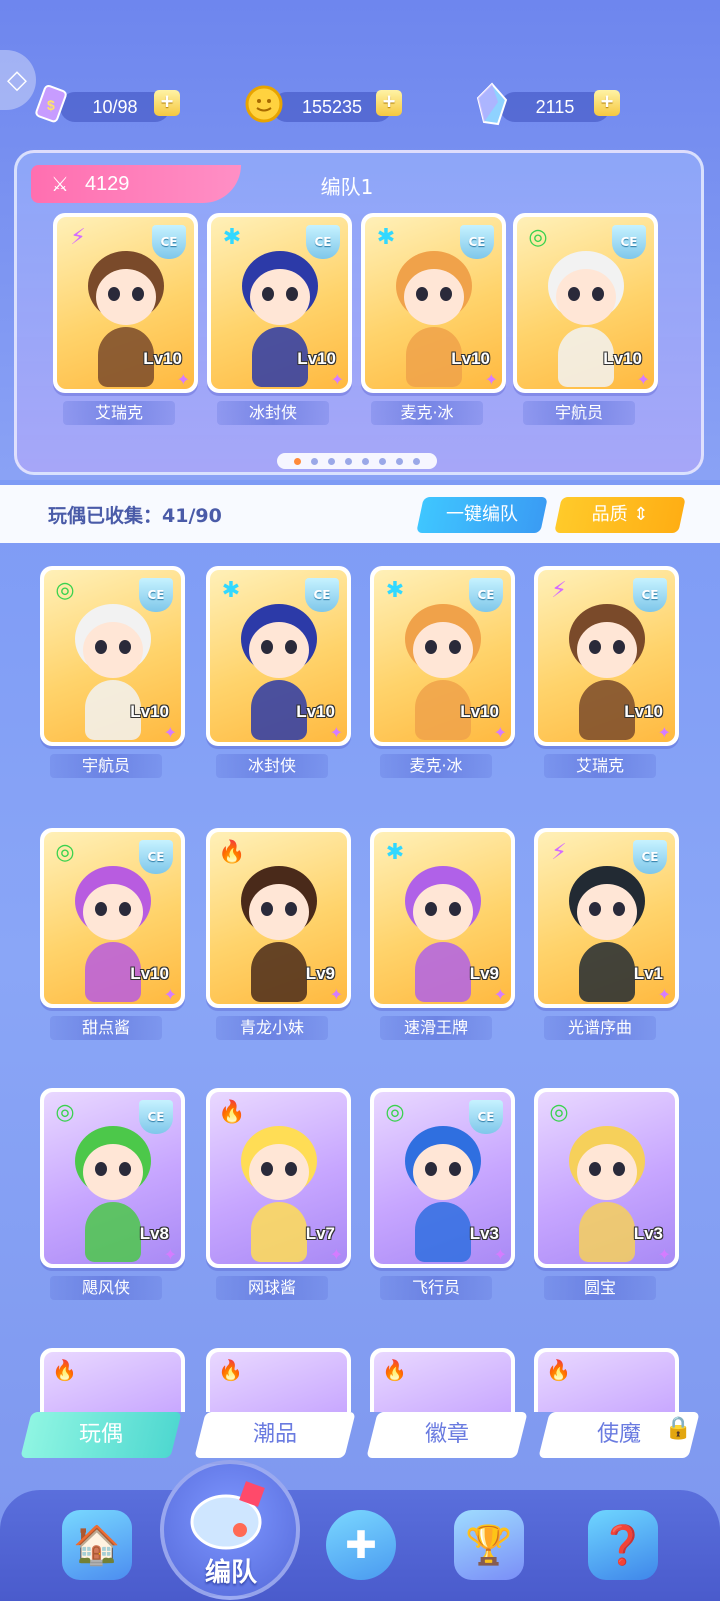 Image resolution: width=720 pixels, height=1601 pixels. What do you see at coordinates (442, 1195) in the screenshot?
I see `doll-card: ◎ CE Lv3 ✦ 飞行员` at bounding box center [442, 1195].